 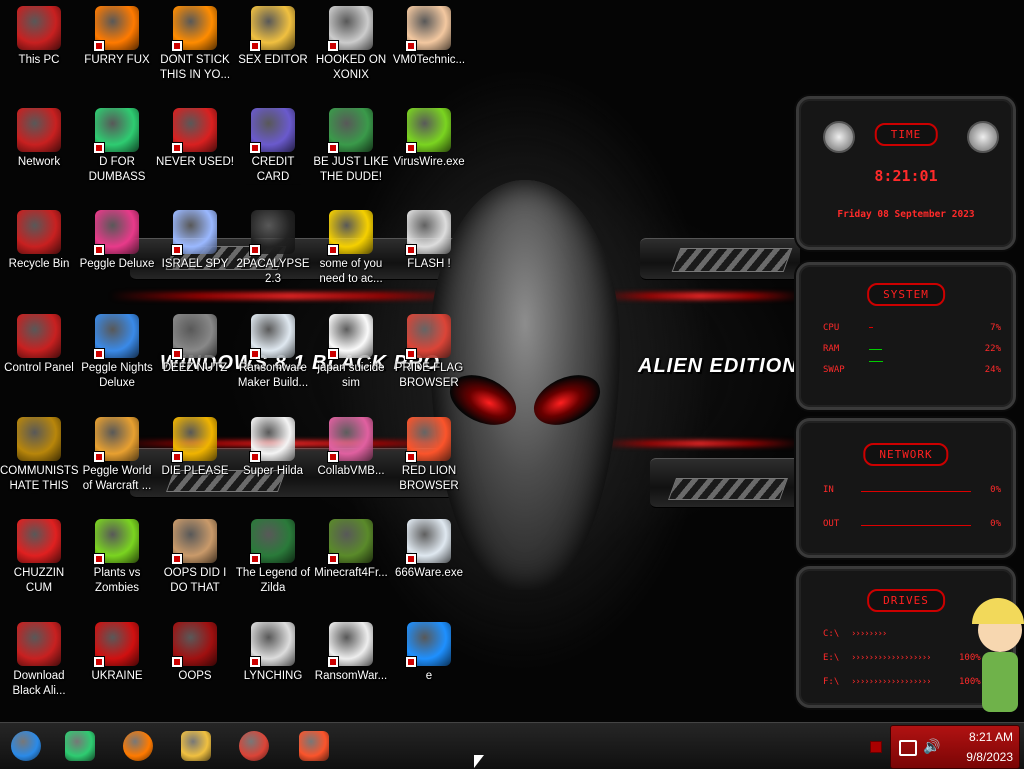 I want to click on desktop-icon: Control Panel, so click(x=39, y=345).